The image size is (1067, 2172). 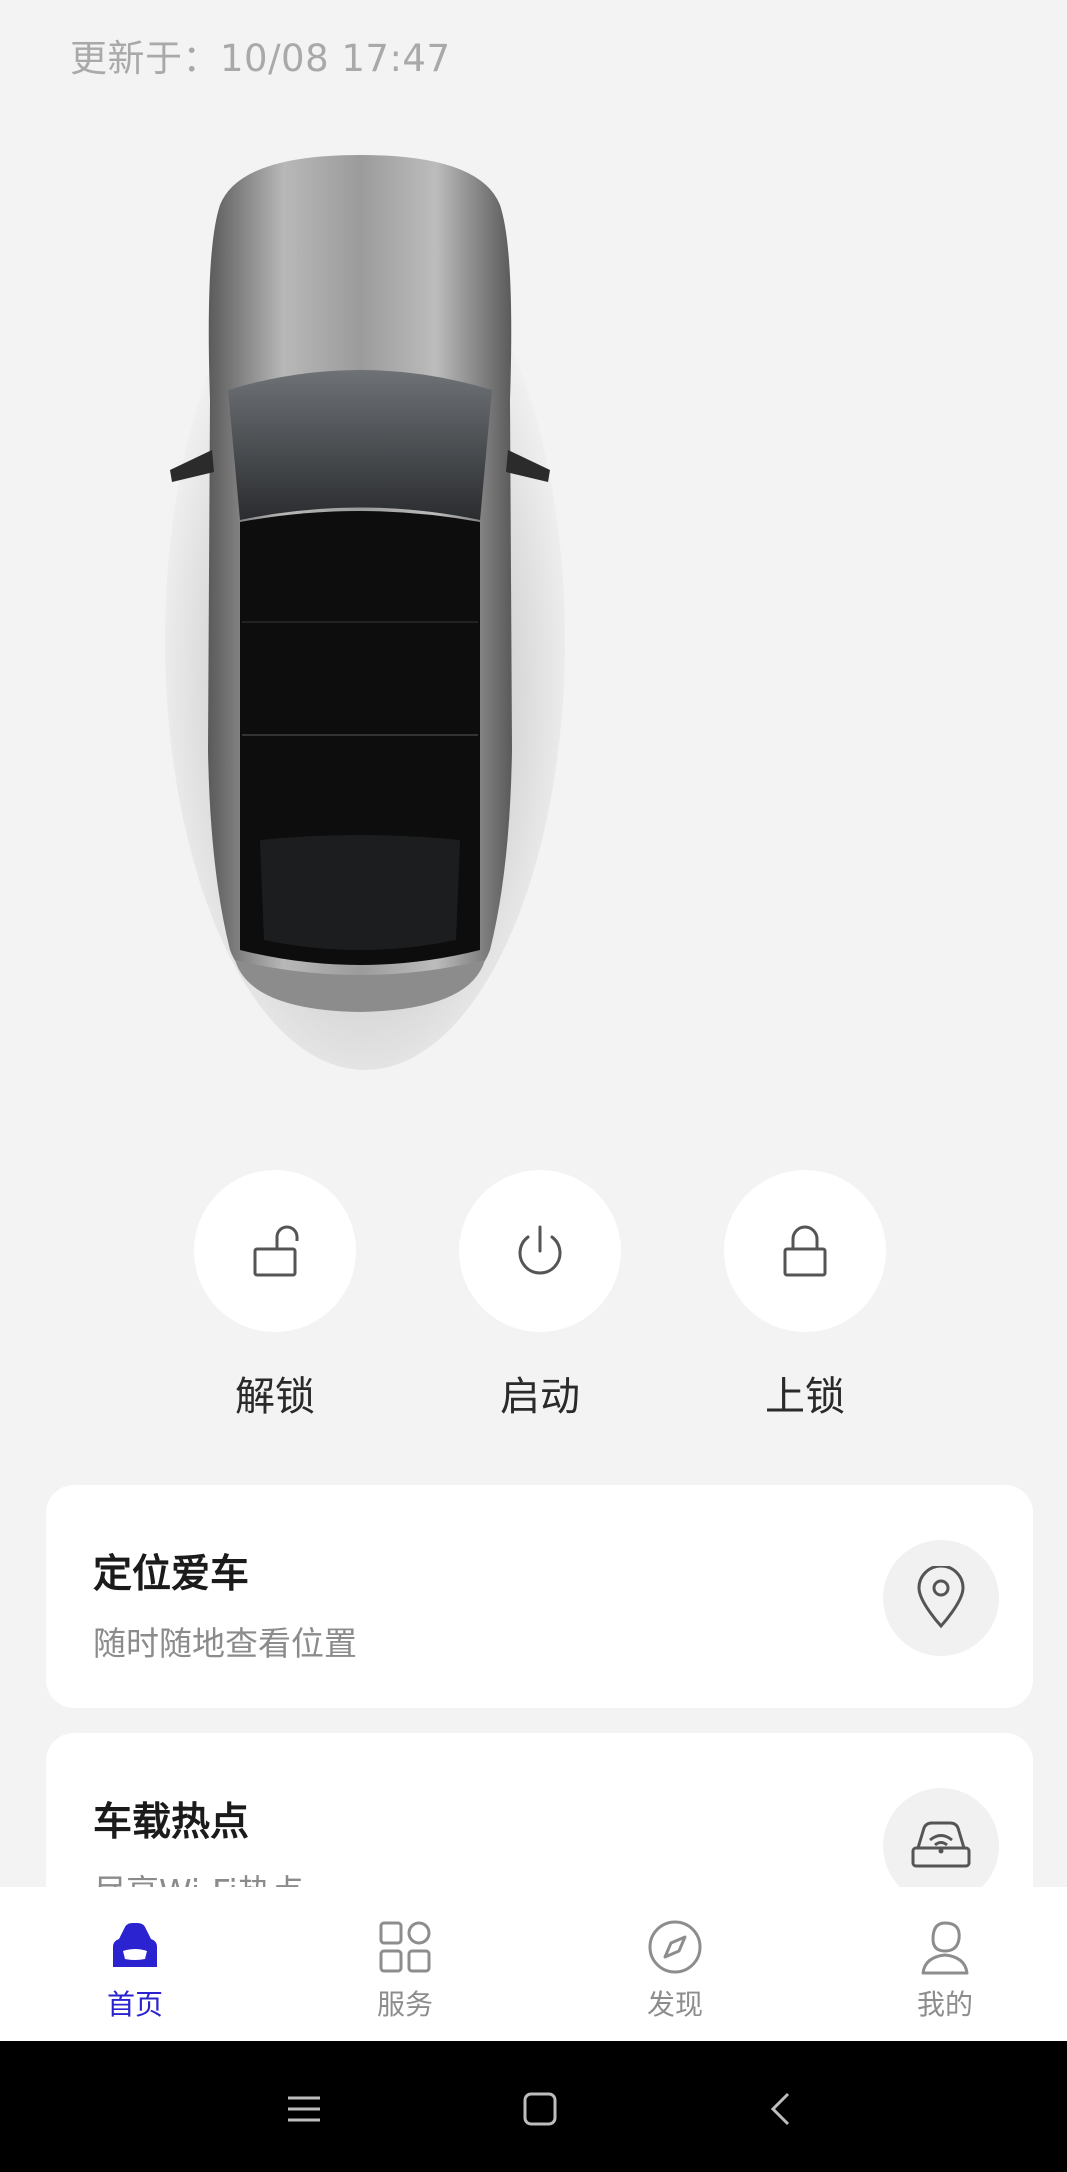 What do you see at coordinates (171, 1822) in the screenshot?
I see `car-hotspot-title: 车载热点` at bounding box center [171, 1822].